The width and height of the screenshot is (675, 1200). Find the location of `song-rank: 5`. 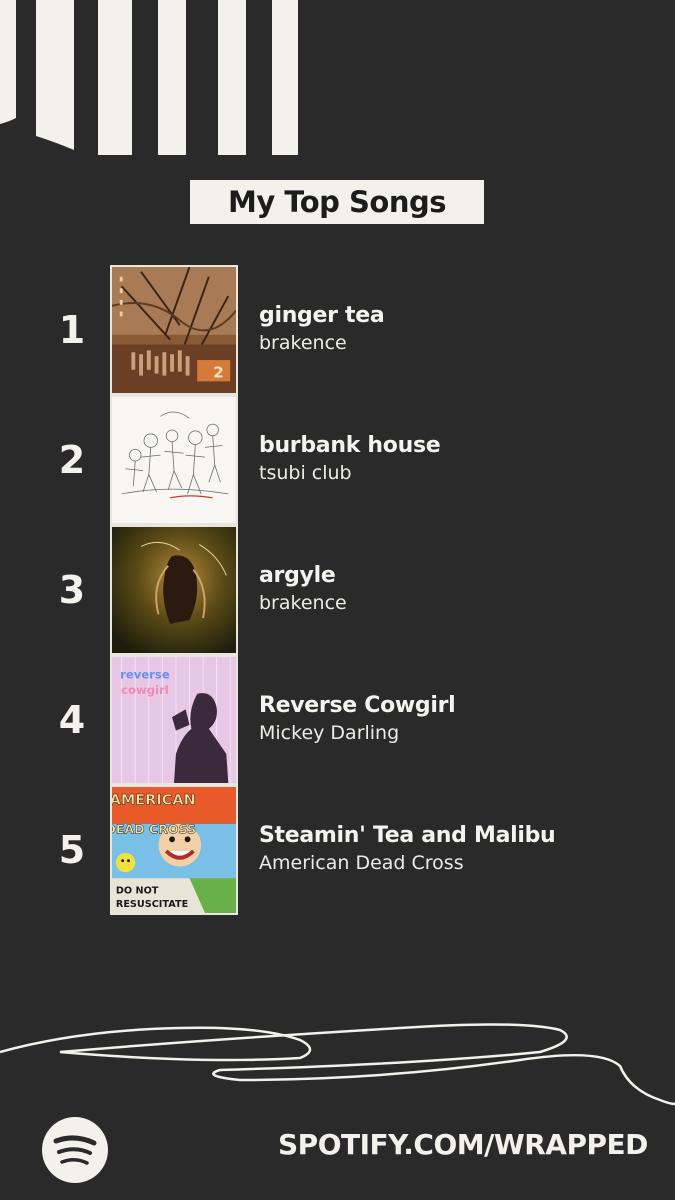

song-rank: 5 is located at coordinates (72, 850).